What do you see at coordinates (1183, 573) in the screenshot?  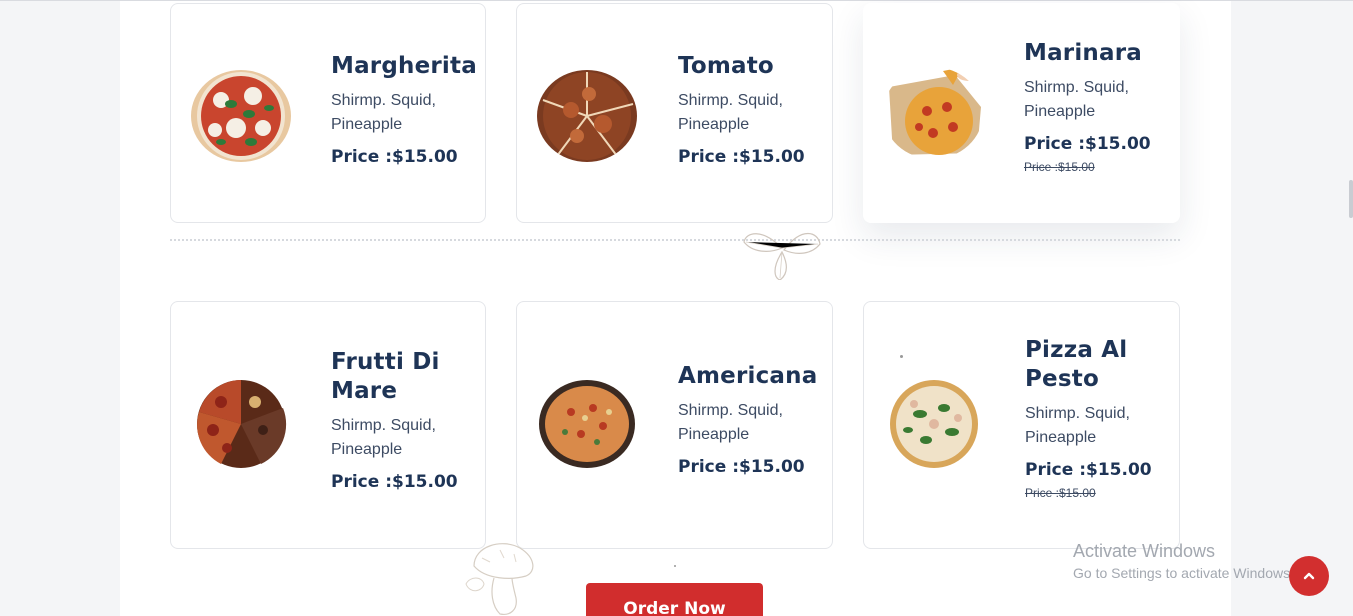 I see `watermark-subtitle: Go to Settings to activate Windows.` at bounding box center [1183, 573].